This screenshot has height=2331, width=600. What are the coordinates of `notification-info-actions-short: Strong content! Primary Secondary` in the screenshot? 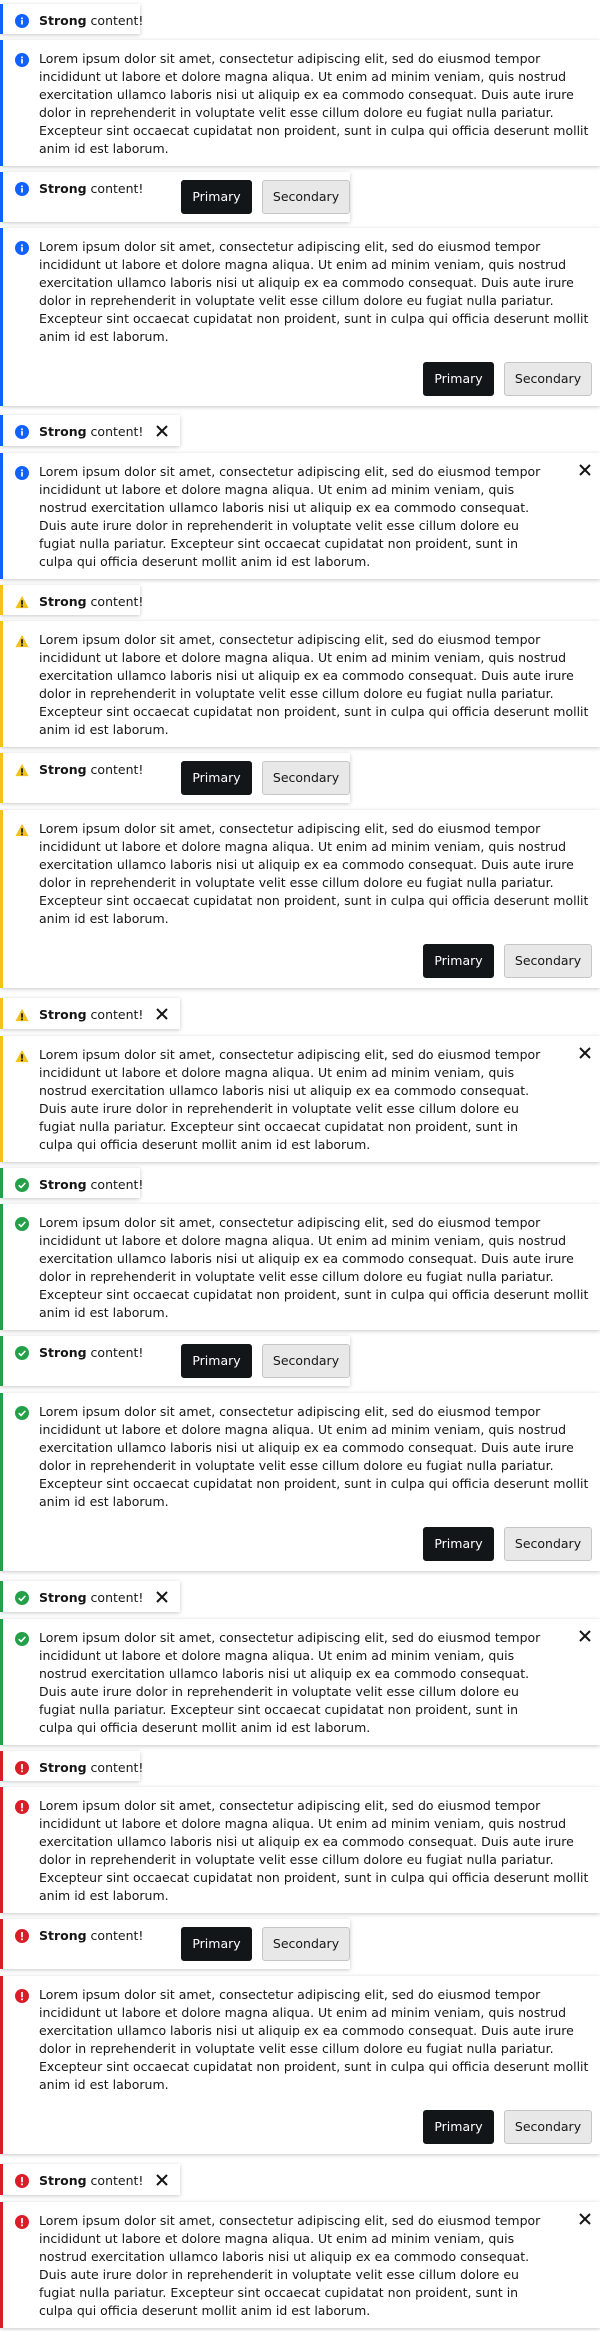 It's located at (175, 197).